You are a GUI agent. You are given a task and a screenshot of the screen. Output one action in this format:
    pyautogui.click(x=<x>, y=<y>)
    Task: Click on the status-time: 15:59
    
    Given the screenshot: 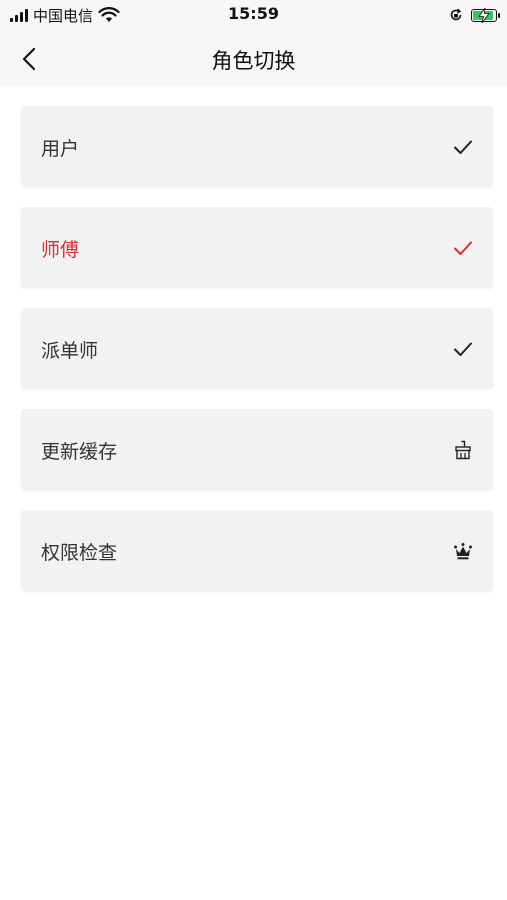 What is the action you would take?
    pyautogui.click(x=253, y=13)
    